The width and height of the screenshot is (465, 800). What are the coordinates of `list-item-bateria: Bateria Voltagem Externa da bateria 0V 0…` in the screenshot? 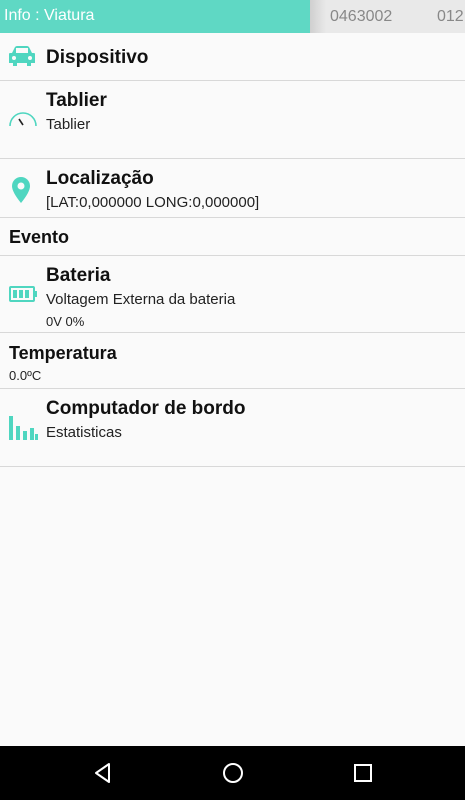 It's located at (232, 294).